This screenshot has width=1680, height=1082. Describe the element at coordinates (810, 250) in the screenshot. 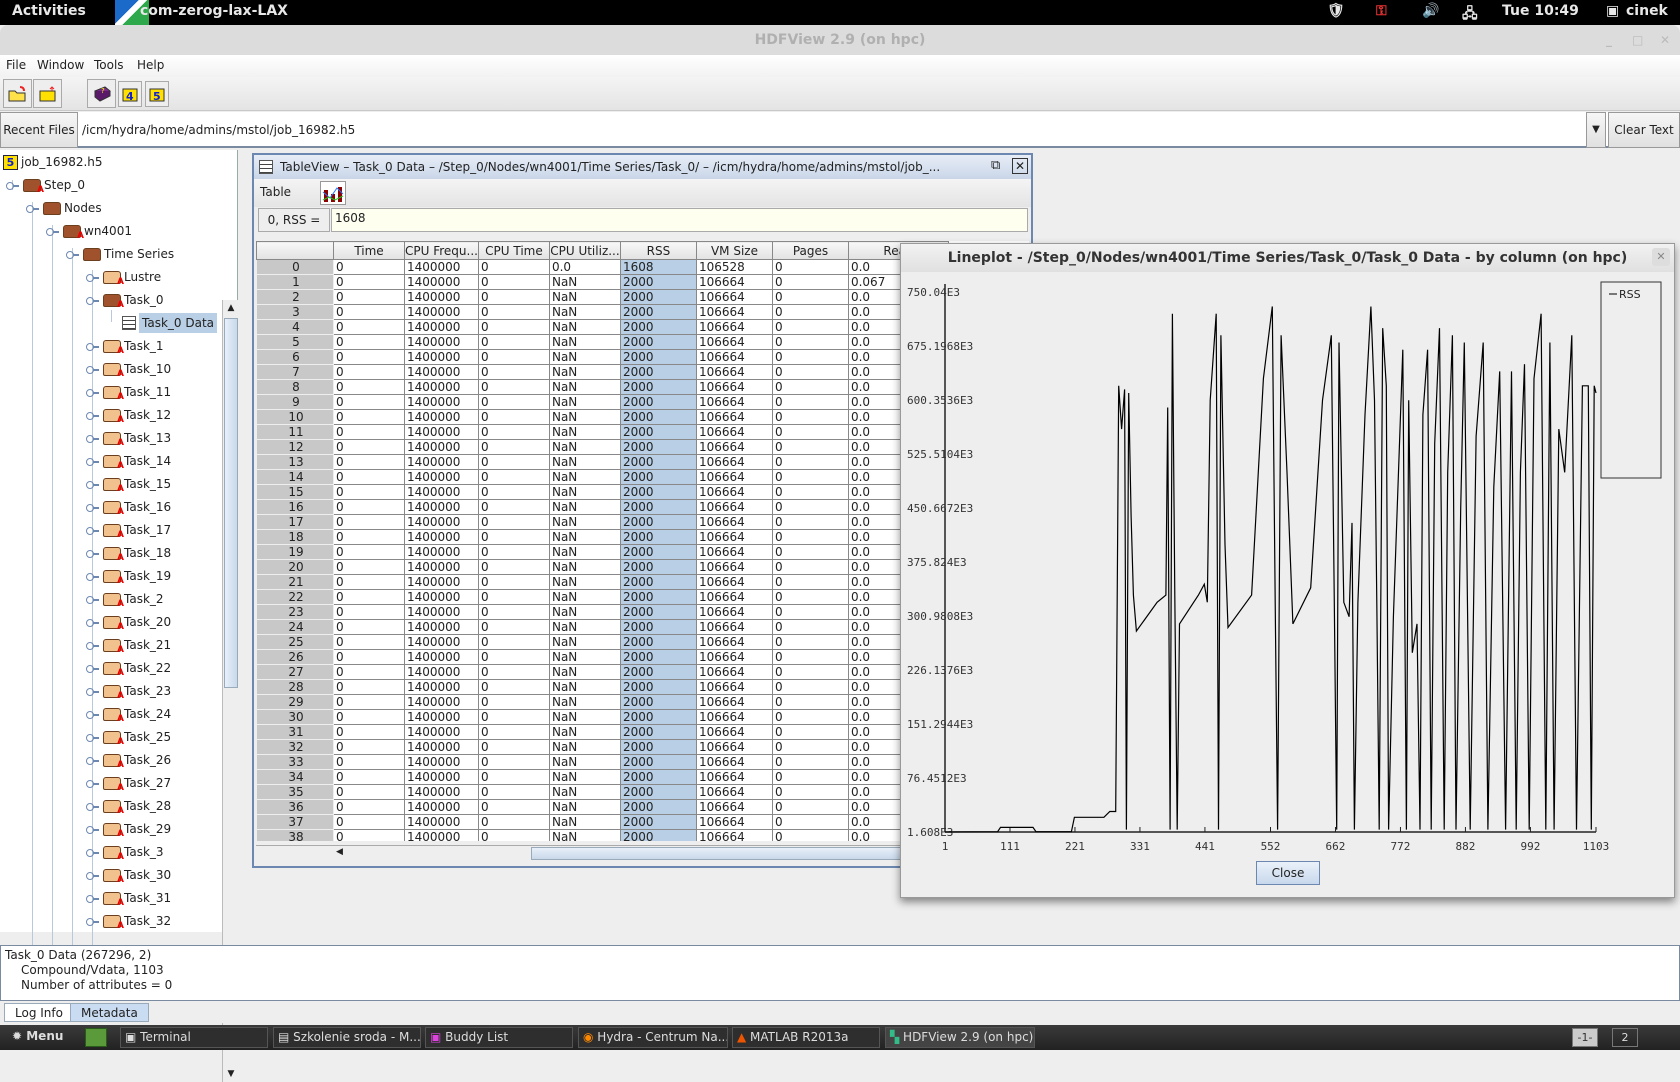

I see `column-header: Pages` at that location.